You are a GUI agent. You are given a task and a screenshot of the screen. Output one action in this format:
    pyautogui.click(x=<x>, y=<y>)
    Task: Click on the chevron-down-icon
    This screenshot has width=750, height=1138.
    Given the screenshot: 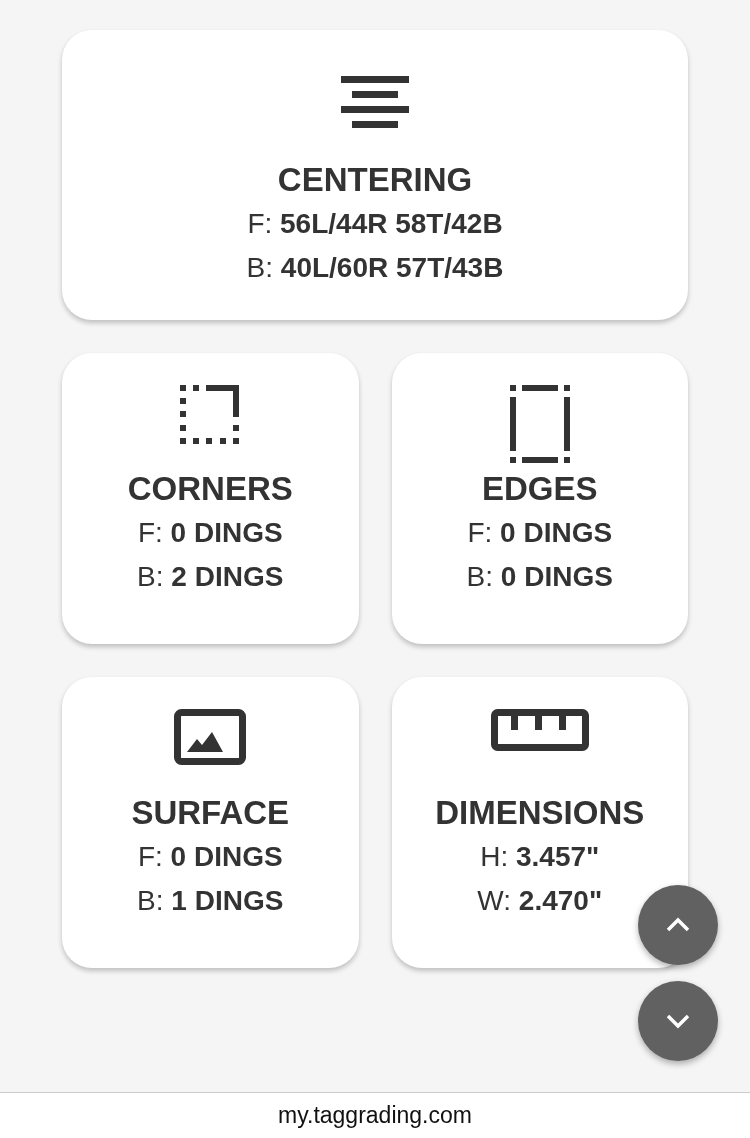 What is the action you would take?
    pyautogui.click(x=678, y=1021)
    